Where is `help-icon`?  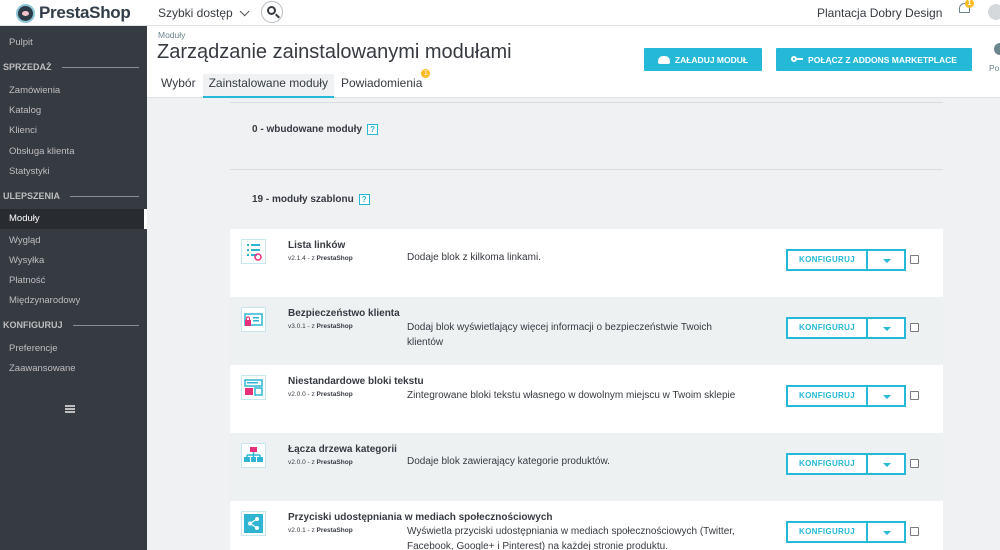
help-icon is located at coordinates (997, 49).